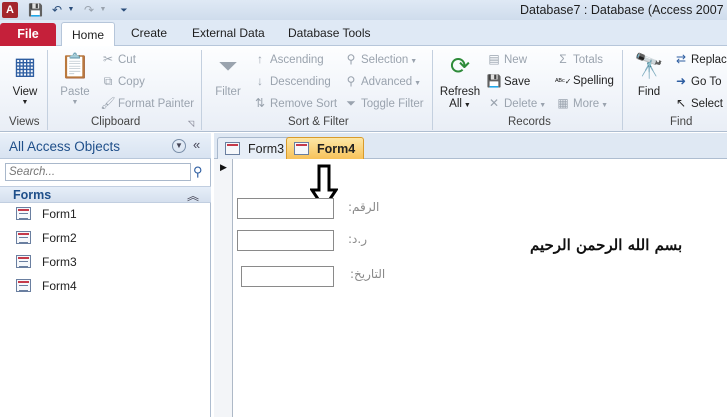 This screenshot has width=727, height=417. What do you see at coordinates (149, 33) in the screenshot?
I see `tab-create: Create` at bounding box center [149, 33].